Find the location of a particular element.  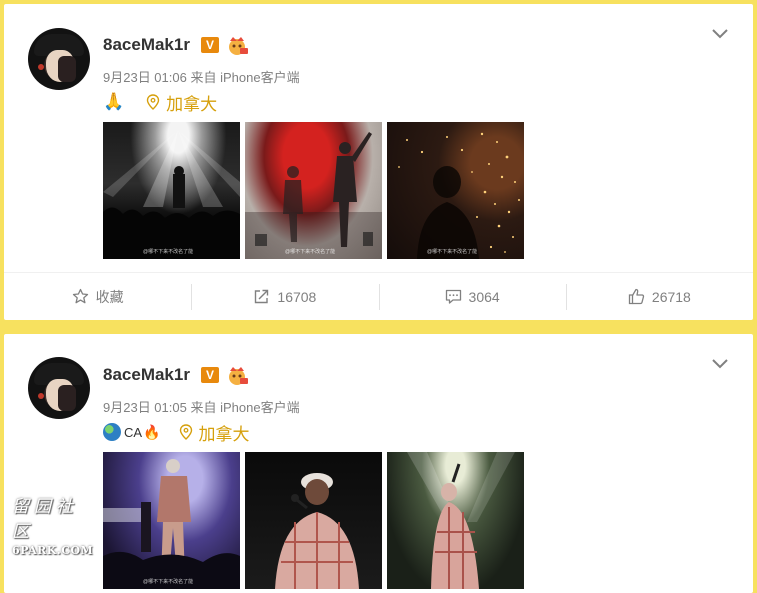

concert-photo-1: @哪不下来不改名了能 is located at coordinates (171, 190).